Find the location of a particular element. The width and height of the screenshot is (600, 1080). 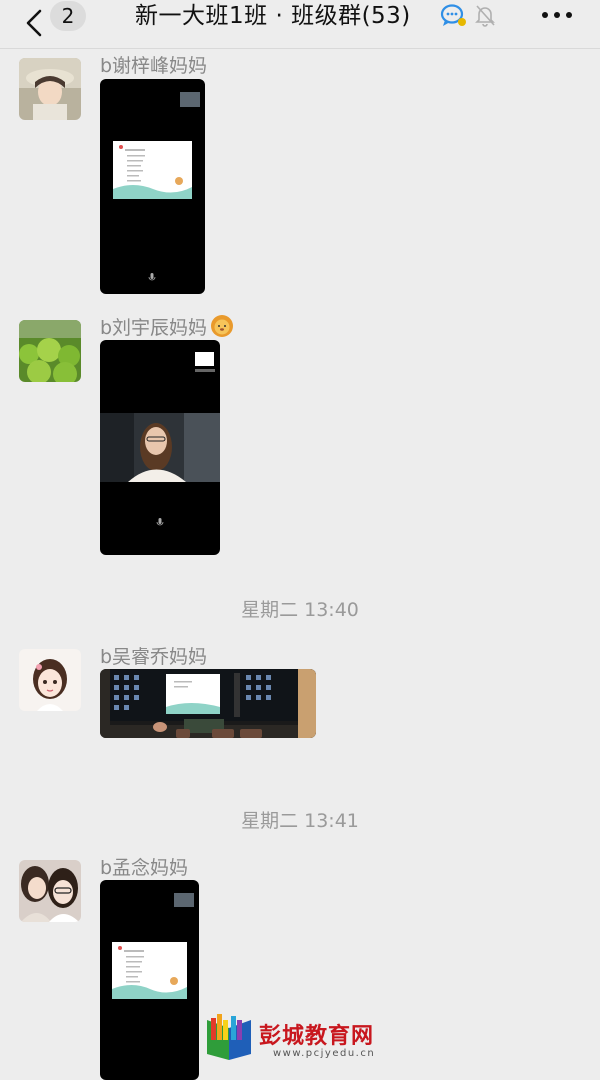

chevron-left-icon is located at coordinates (35, 23).